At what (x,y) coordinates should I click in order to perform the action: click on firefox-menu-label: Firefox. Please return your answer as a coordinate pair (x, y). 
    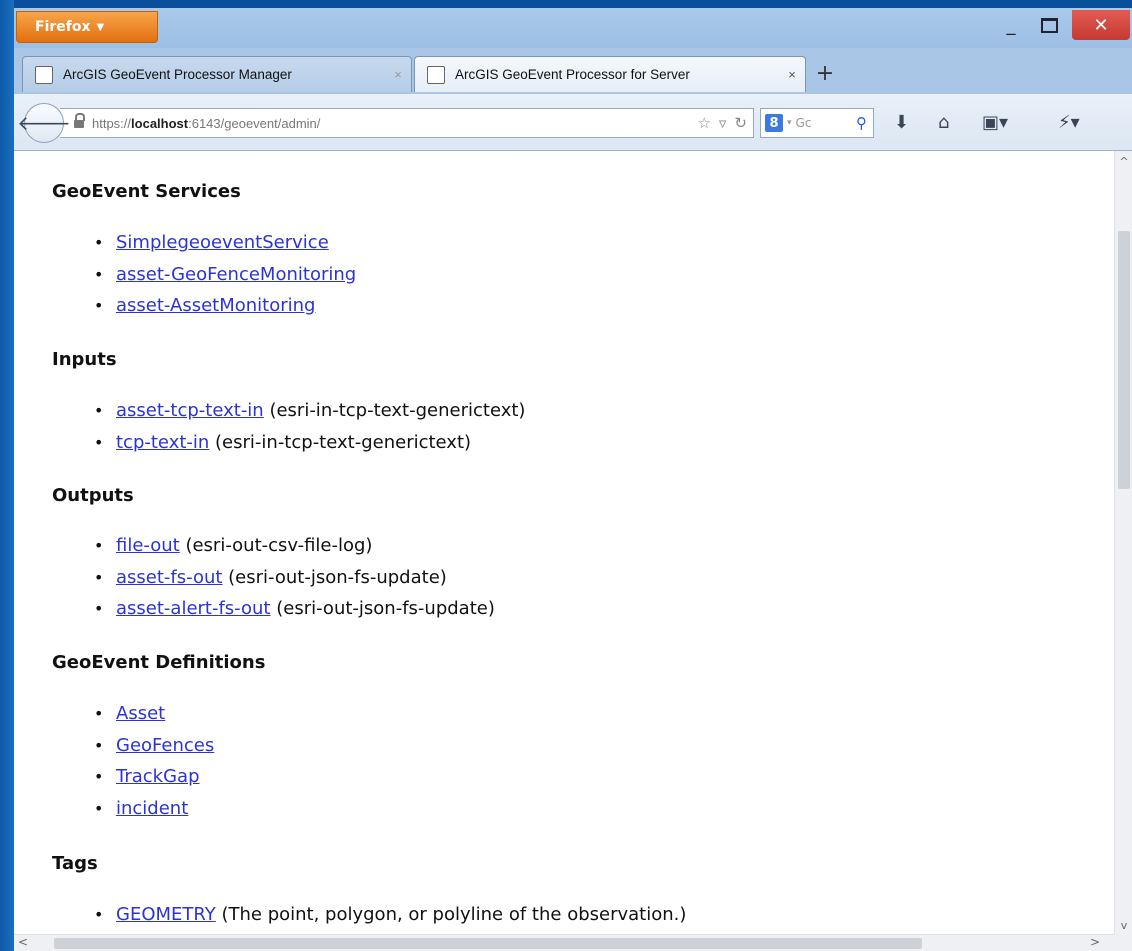
    Looking at the image, I should click on (63, 27).